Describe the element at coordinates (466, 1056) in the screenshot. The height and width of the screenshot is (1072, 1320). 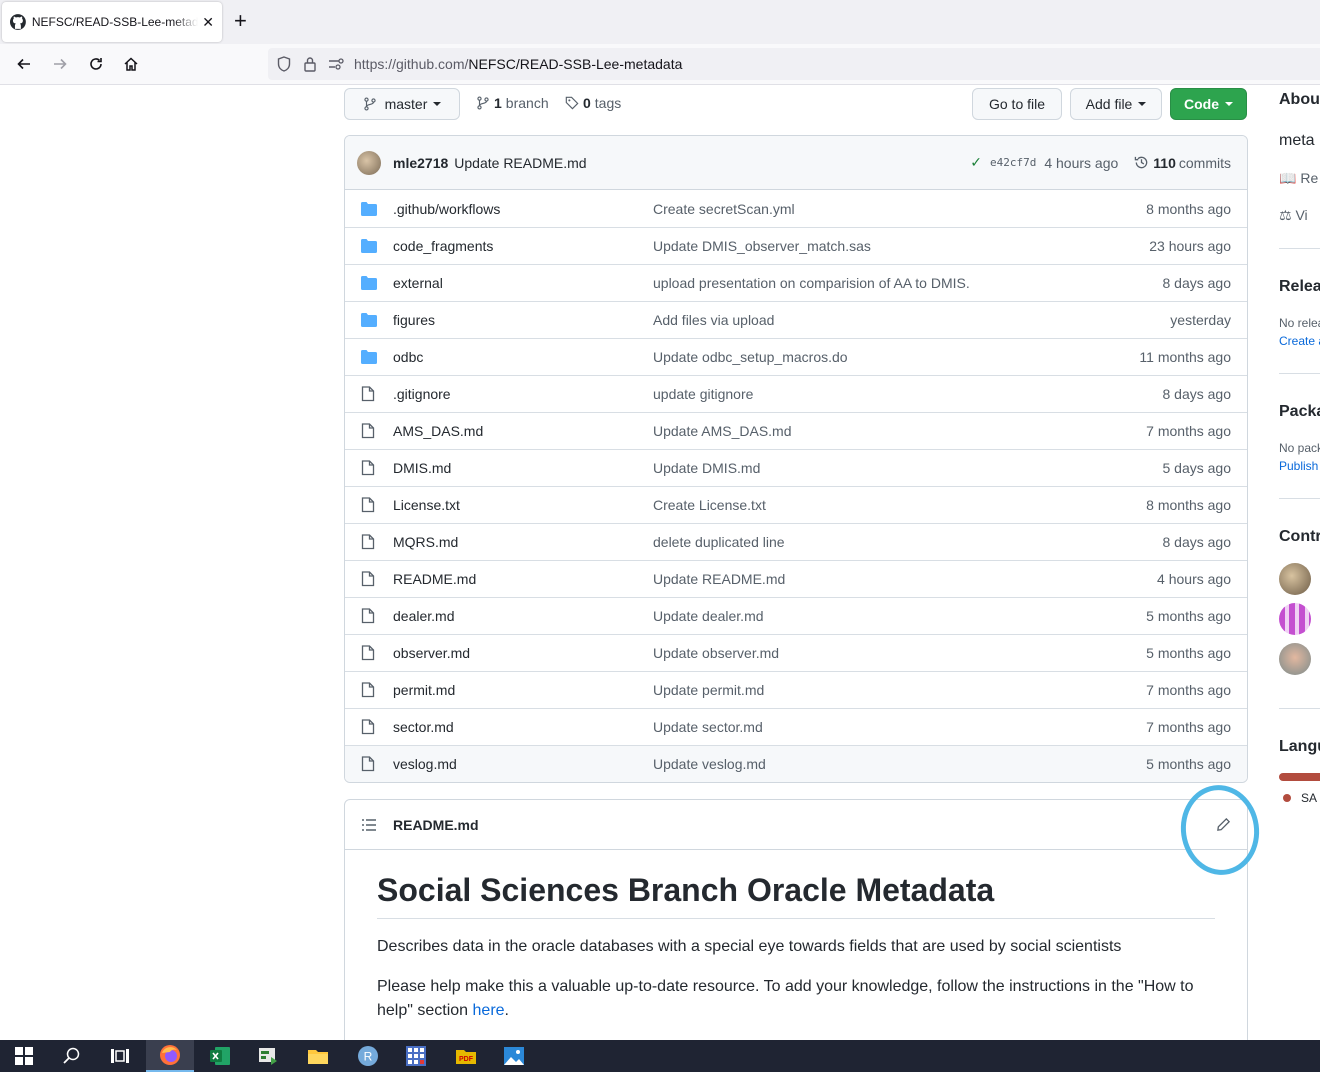
I see `pdf-icon: PDF` at that location.